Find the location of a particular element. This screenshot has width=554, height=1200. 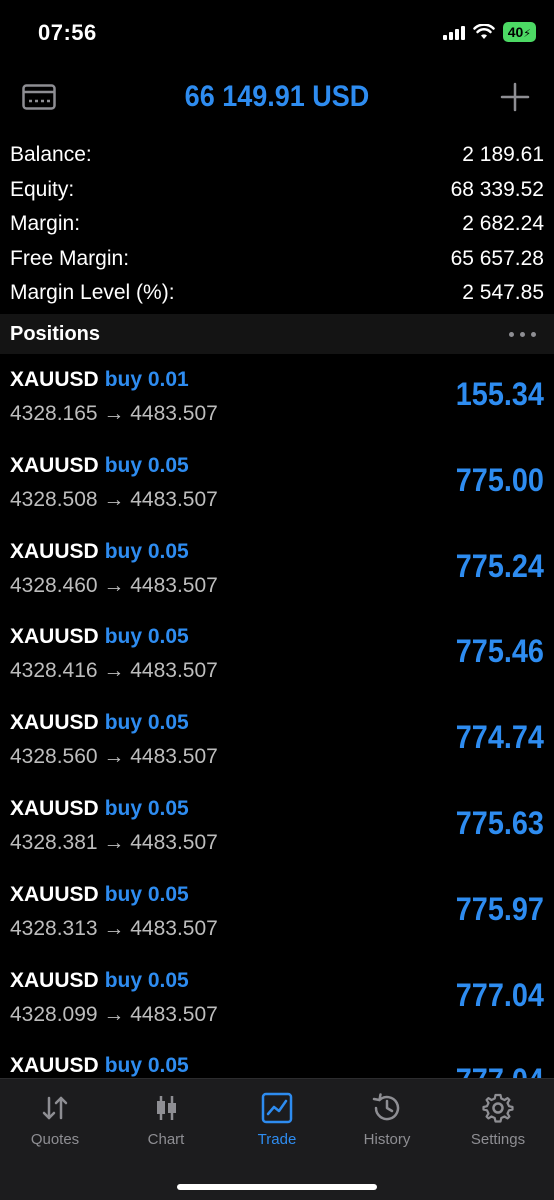

summary-row-equity: Equity: 68 339.52 is located at coordinates (277, 190).